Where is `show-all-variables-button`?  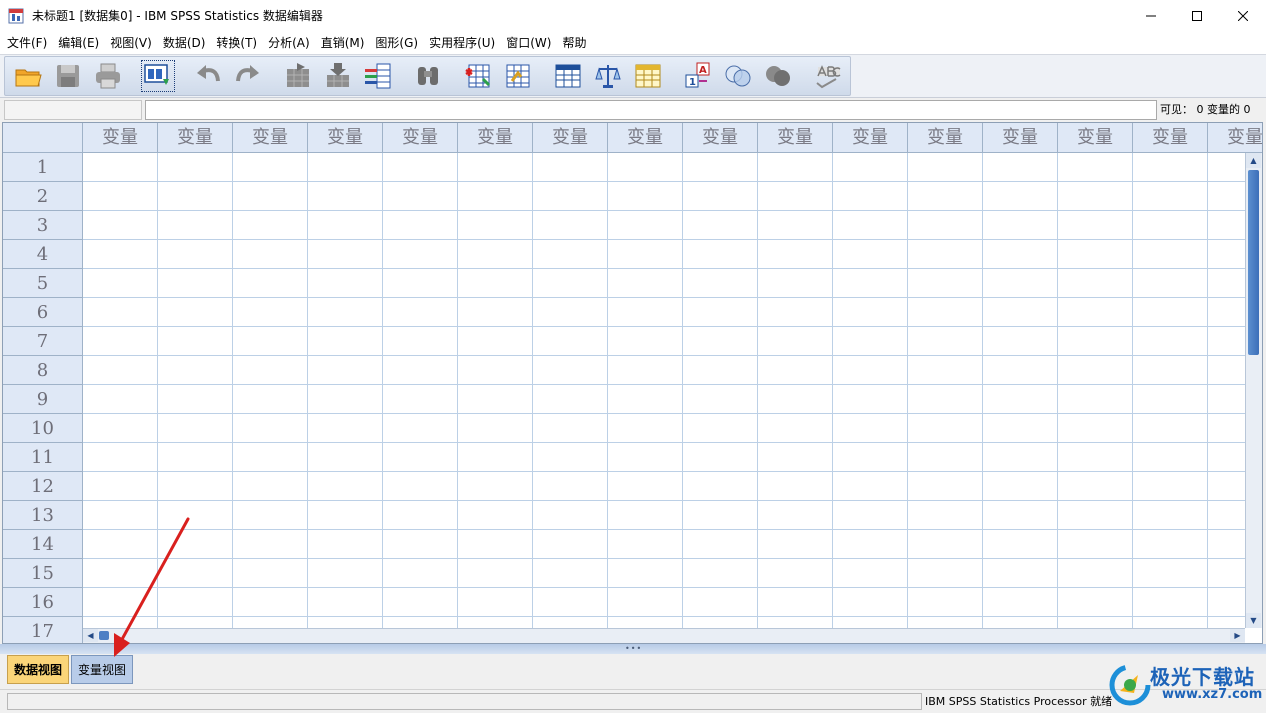 show-all-variables-button is located at coordinates (778, 76).